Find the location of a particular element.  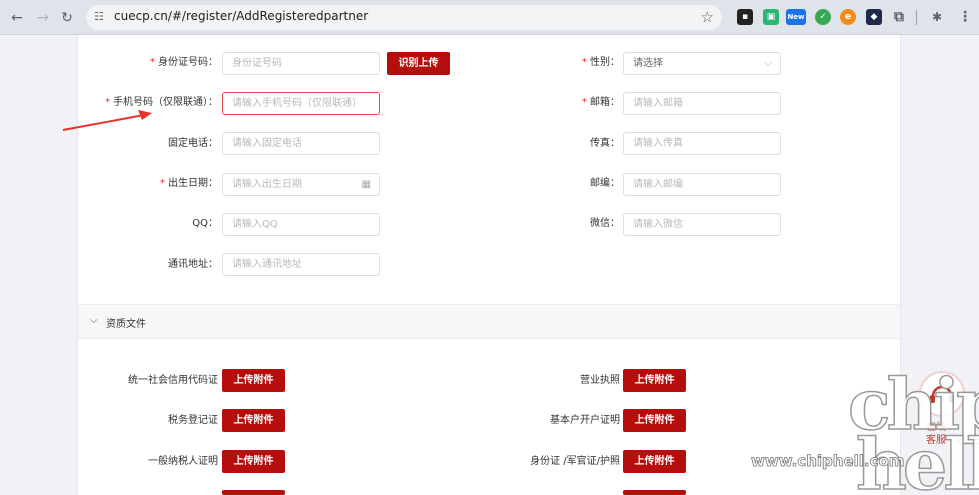

extension-new-icon: New is located at coordinates (796, 17).